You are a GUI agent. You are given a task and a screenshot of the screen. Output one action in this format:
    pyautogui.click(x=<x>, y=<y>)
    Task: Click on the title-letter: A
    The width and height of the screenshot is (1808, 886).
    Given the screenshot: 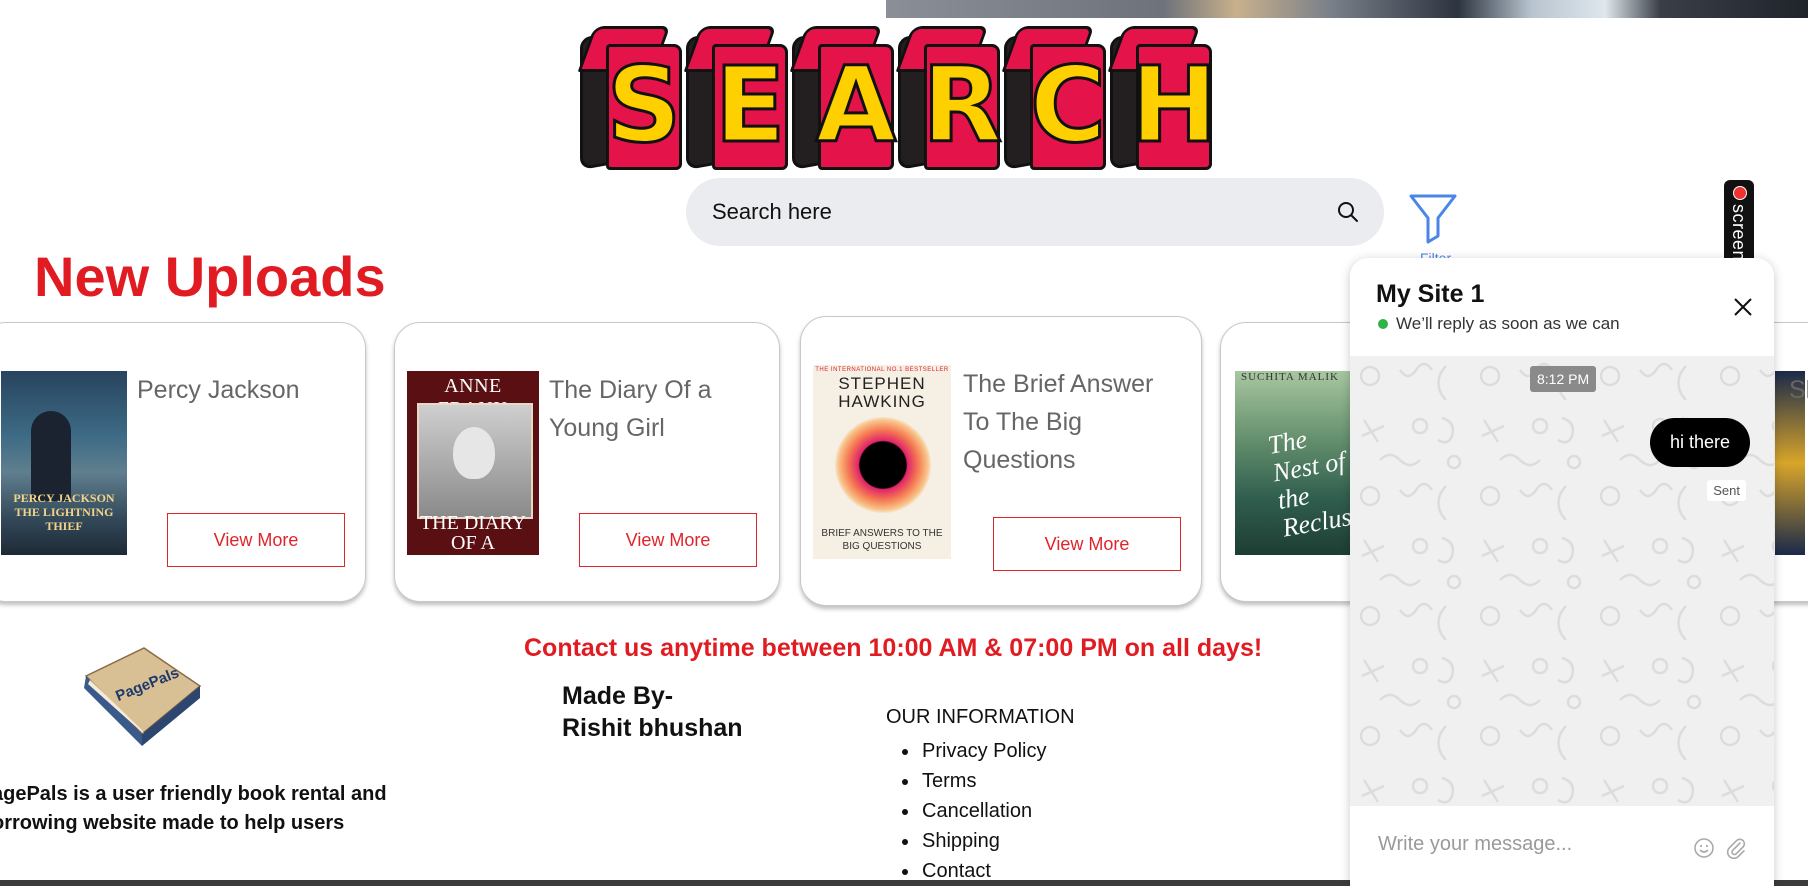 What is the action you would take?
    pyautogui.click(x=856, y=105)
    